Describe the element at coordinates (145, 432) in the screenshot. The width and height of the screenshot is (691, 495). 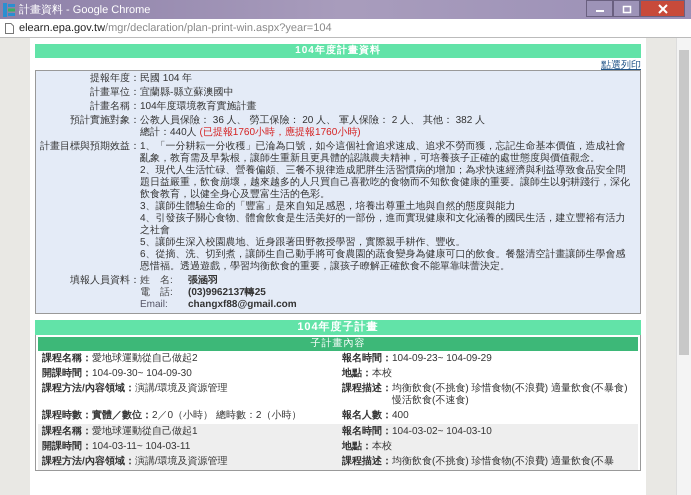
I see `course-field-value: 愛地球運動從自己做起1` at that location.